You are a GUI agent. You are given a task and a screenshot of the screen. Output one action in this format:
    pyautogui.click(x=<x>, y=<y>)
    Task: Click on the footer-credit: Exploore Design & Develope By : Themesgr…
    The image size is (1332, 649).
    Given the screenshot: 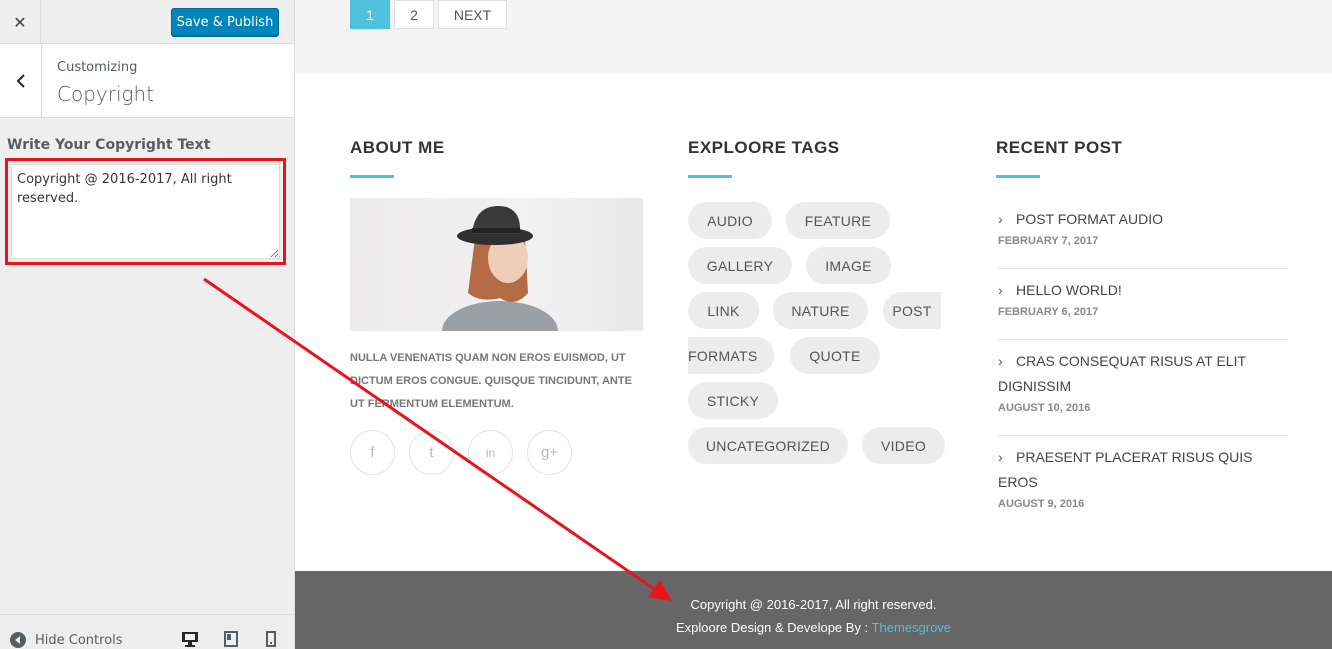 What is the action you would take?
    pyautogui.click(x=813, y=627)
    